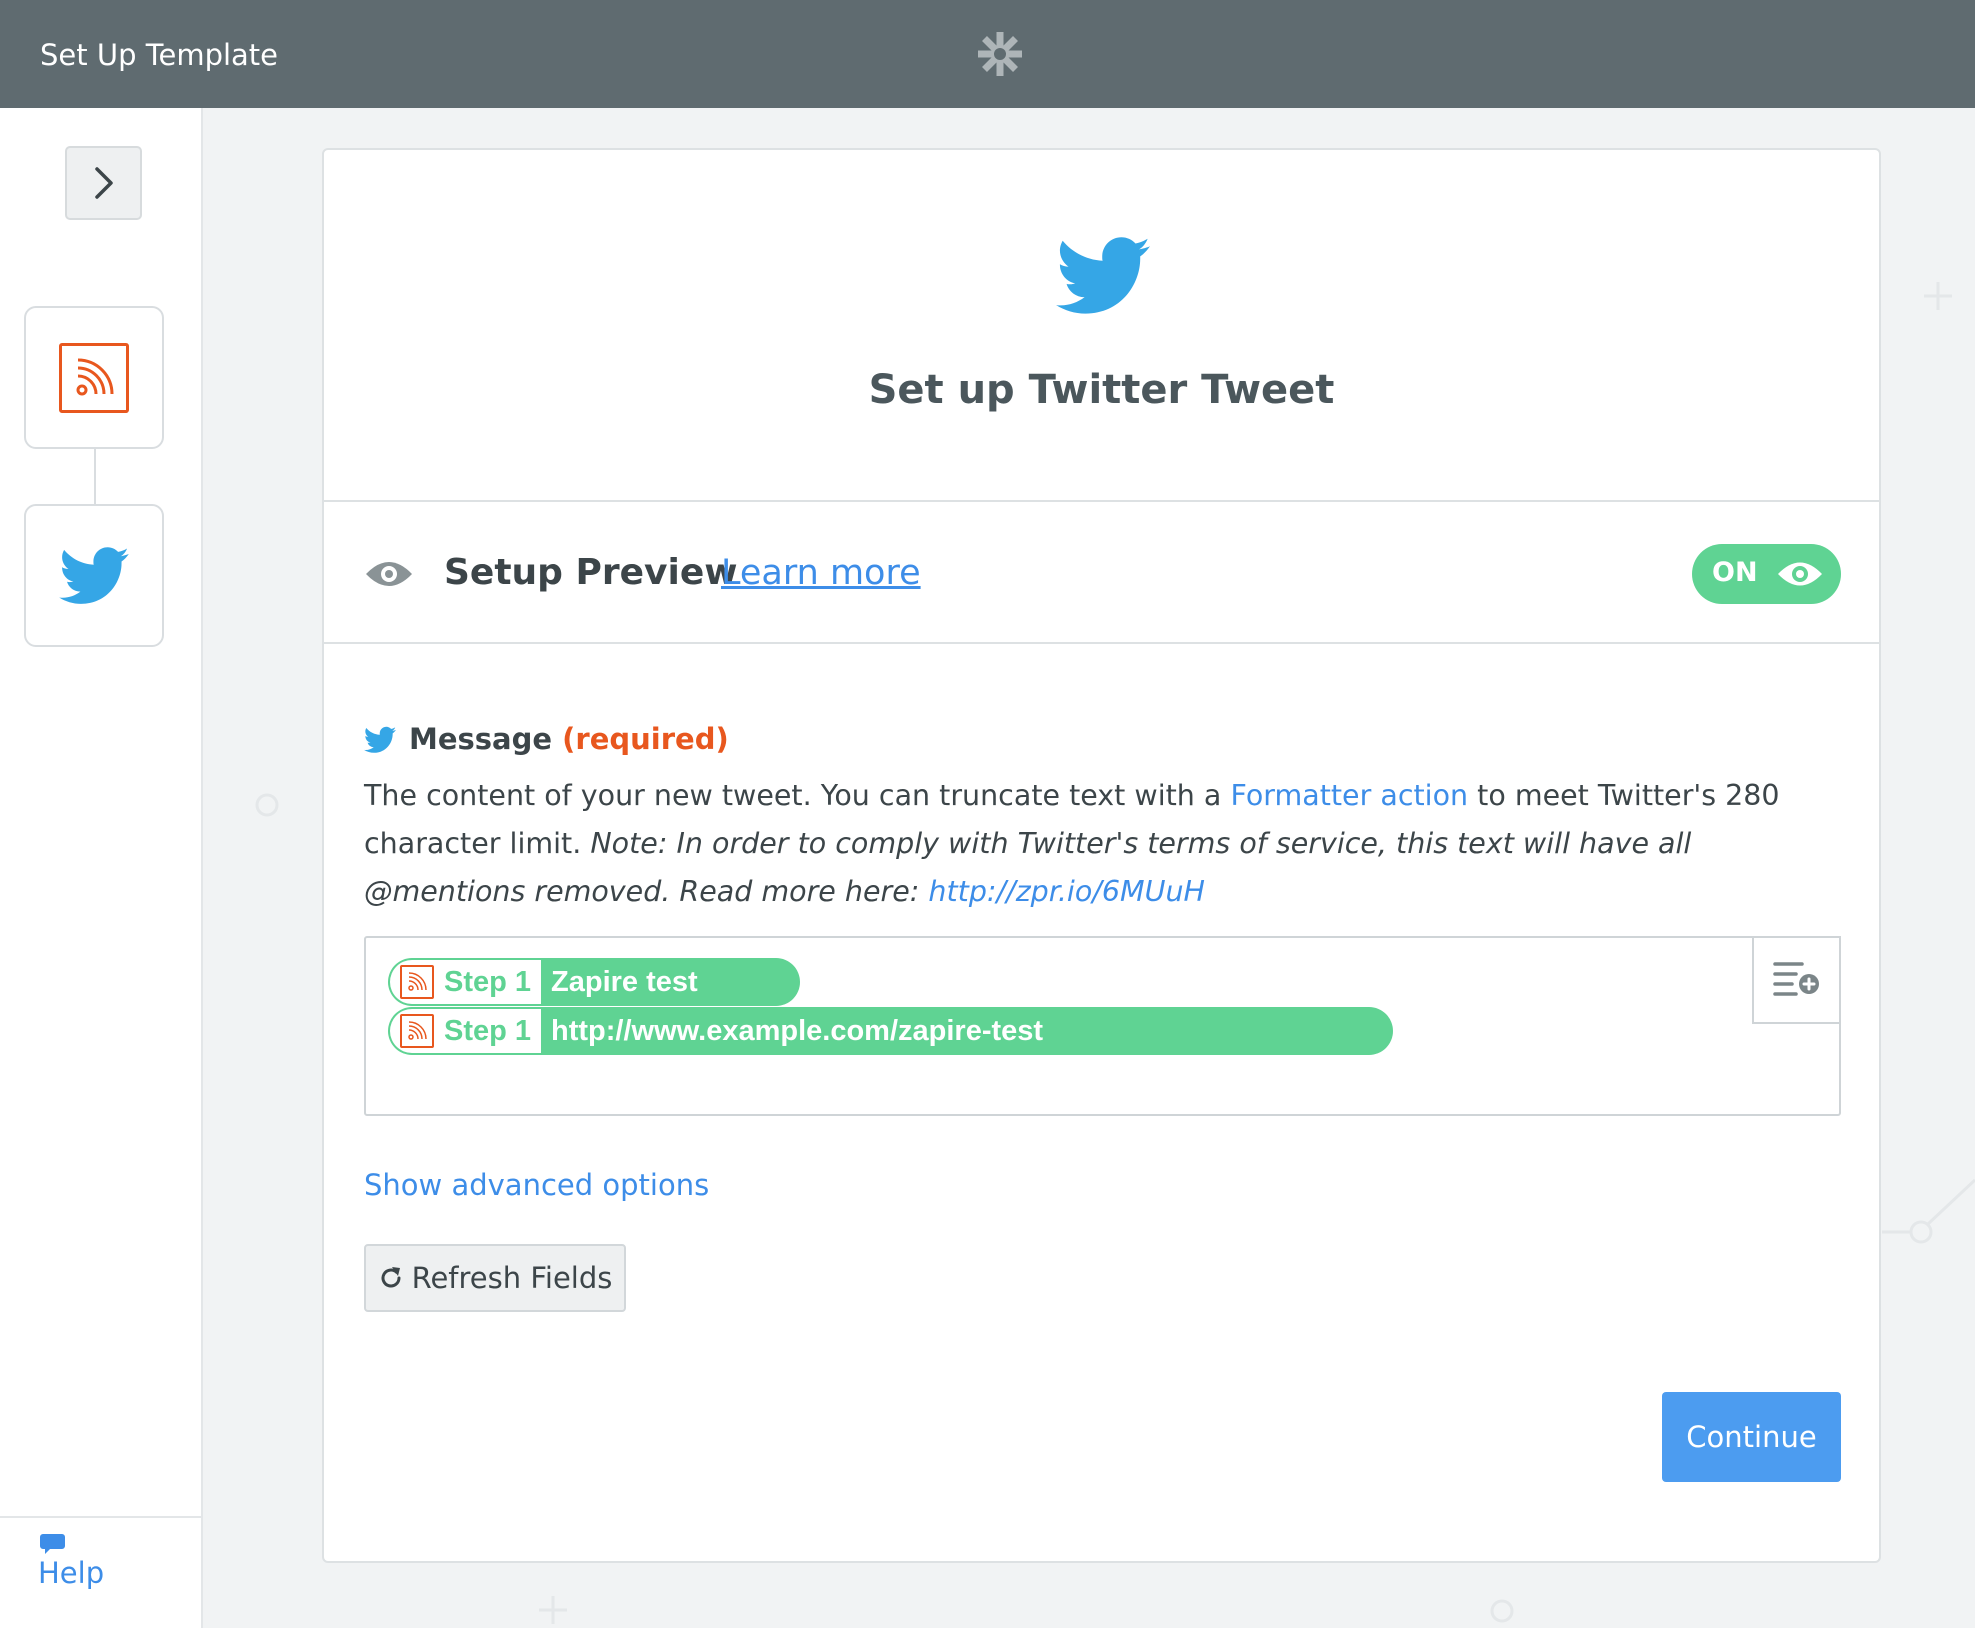 The height and width of the screenshot is (1628, 1975). I want to click on message-field-label: Message (required), so click(569, 739).